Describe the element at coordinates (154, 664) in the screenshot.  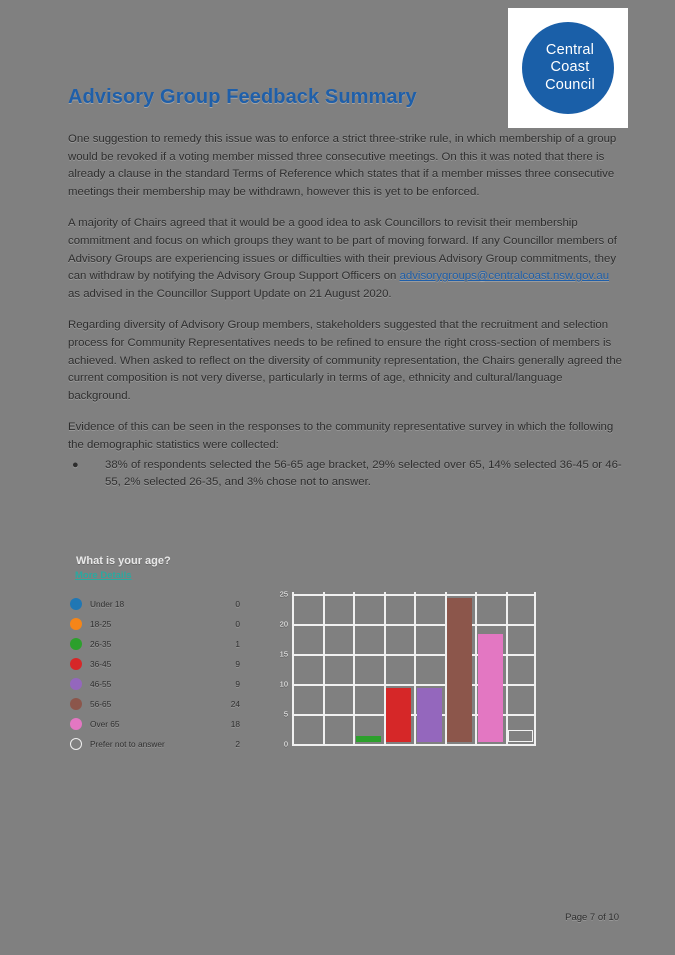
I see `legend-item: 36-45 9` at that location.